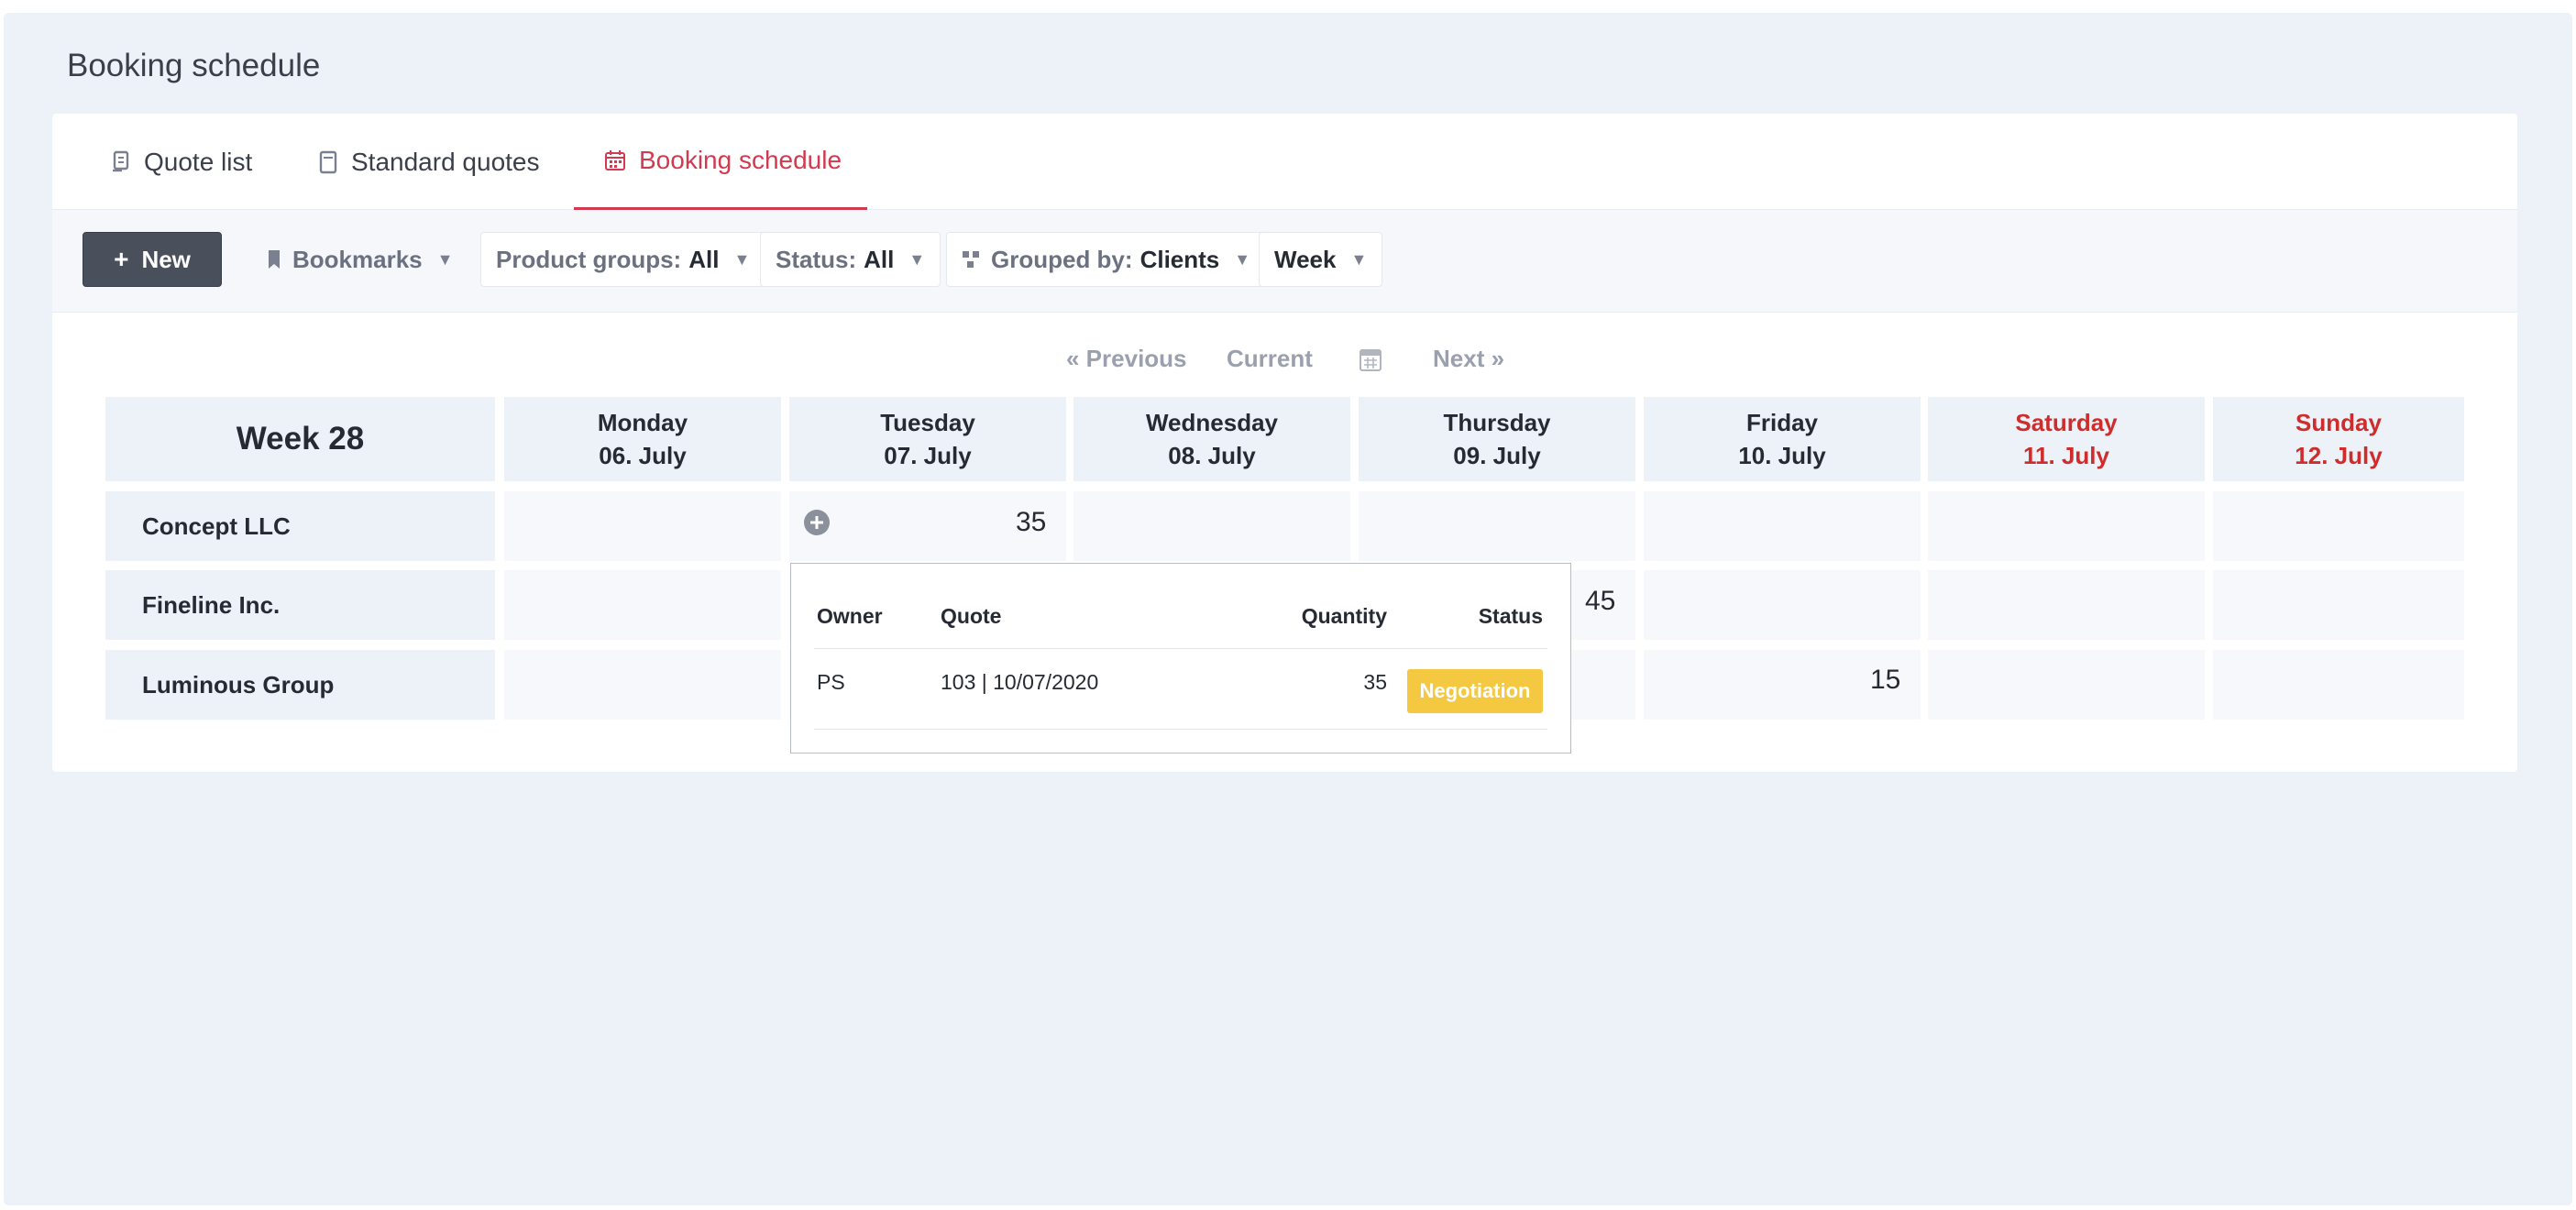 Image resolution: width=2576 pixels, height=1210 pixels. I want to click on day-date: 10. July, so click(1782, 455).